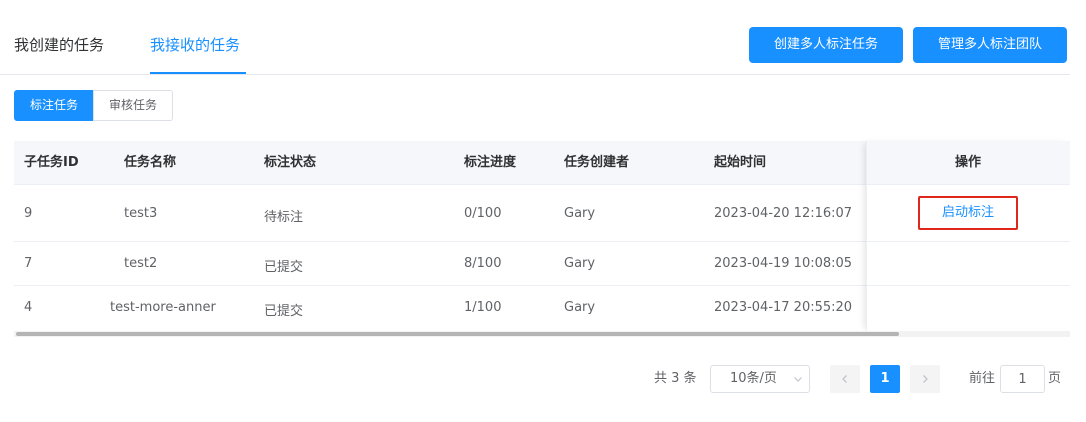 This screenshot has height=422, width=1086. What do you see at coordinates (54, 105) in the screenshot?
I see `segment-annotation-tasks: 标注任务` at bounding box center [54, 105].